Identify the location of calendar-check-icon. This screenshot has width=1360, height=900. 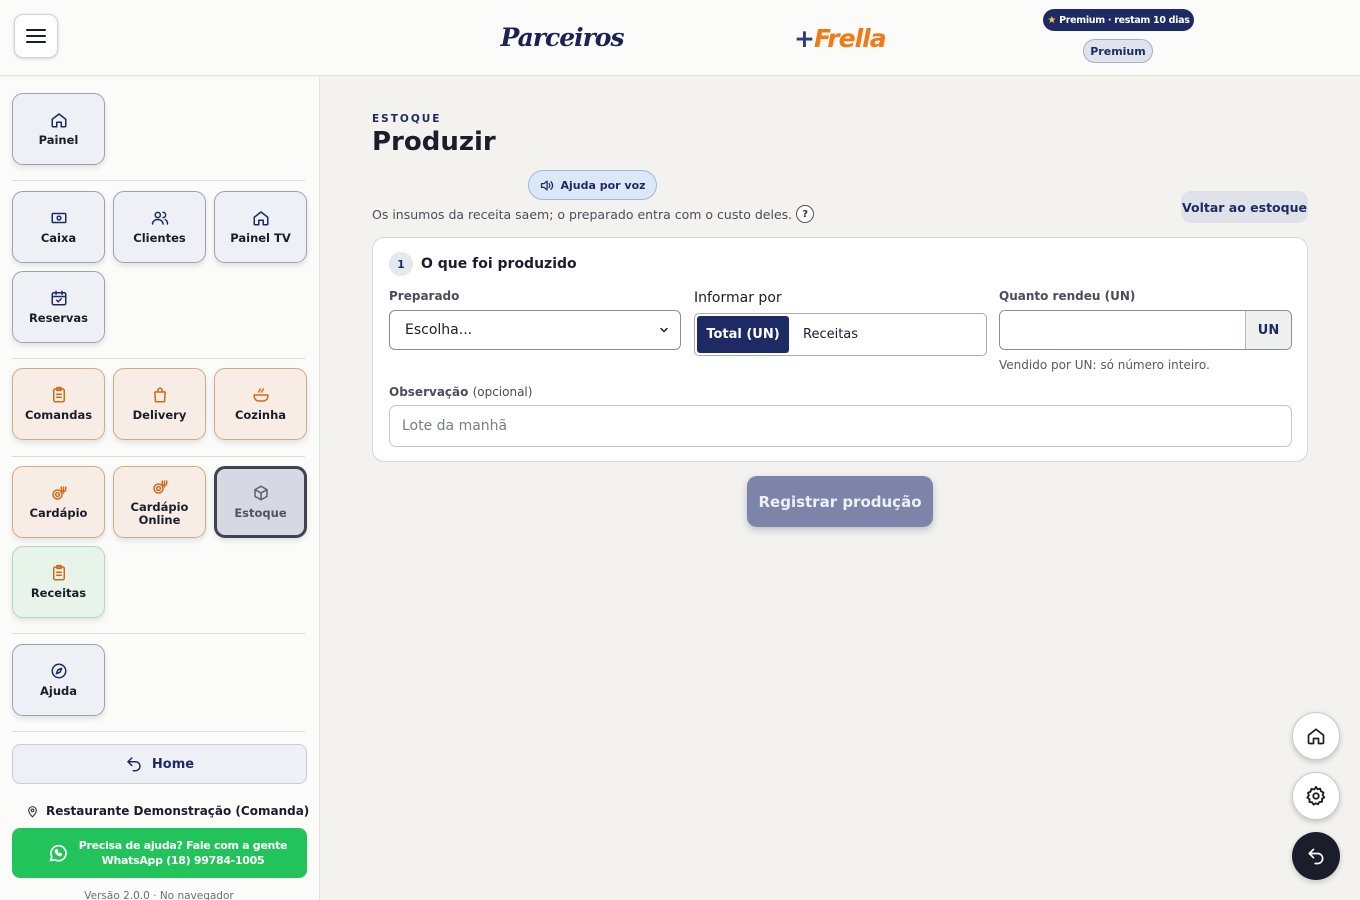
(58, 298).